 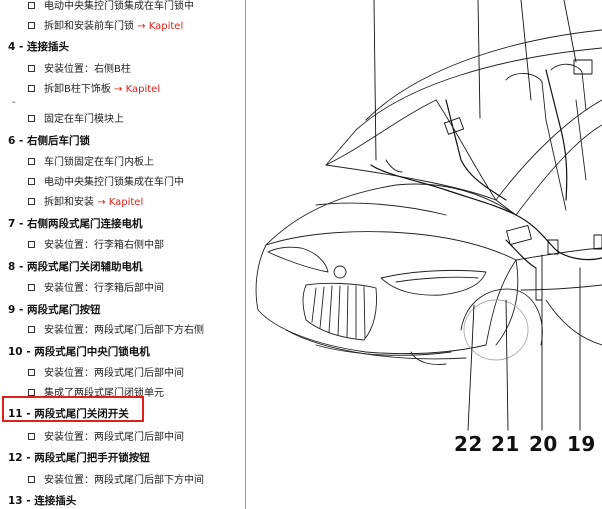 What do you see at coordinates (543, 444) in the screenshot?
I see `callout-number: 20` at bounding box center [543, 444].